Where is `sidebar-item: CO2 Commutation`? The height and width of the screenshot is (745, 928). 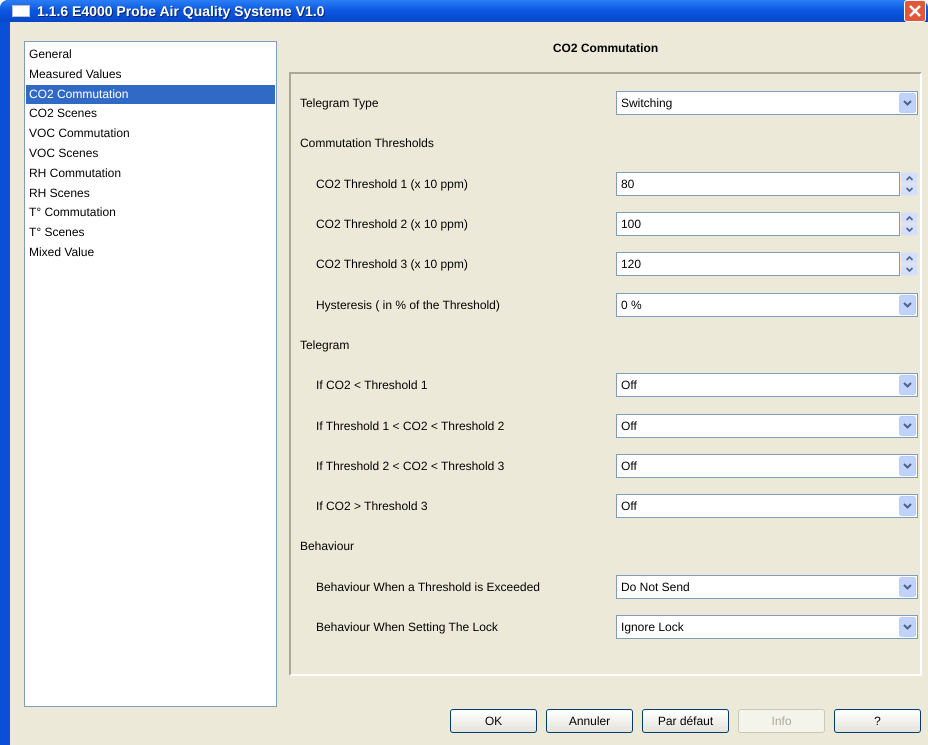
sidebar-item: CO2 Commutation is located at coordinates (150, 94).